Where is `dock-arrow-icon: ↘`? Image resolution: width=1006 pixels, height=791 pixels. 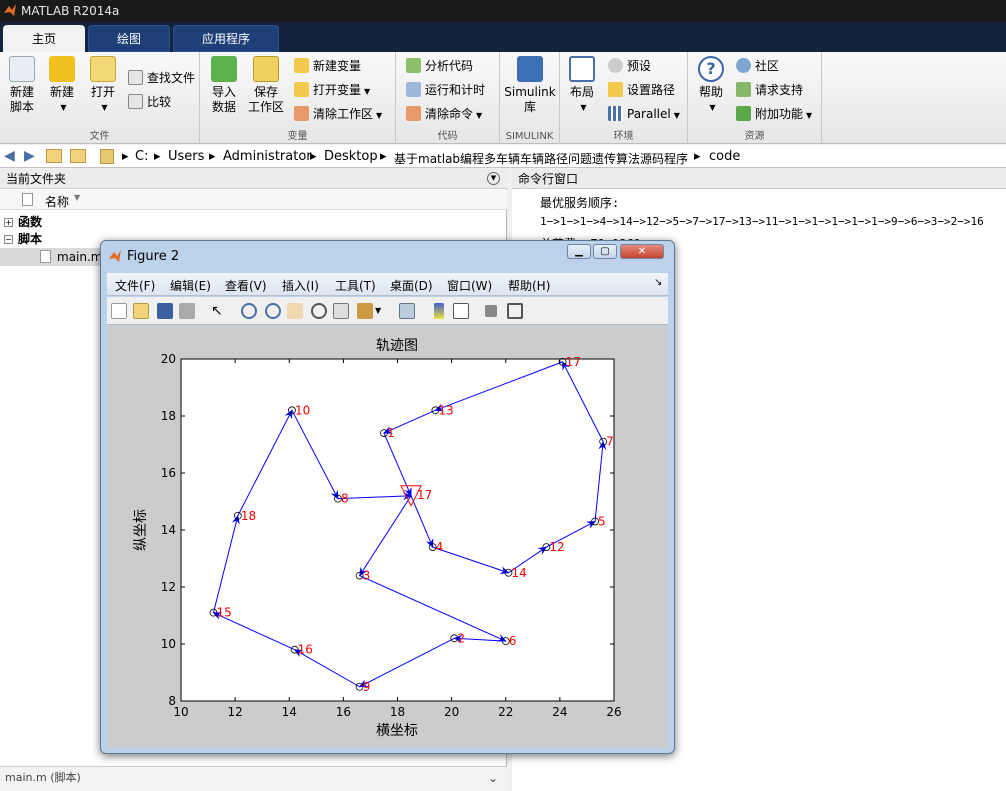
dock-arrow-icon: ↘ is located at coordinates (658, 282).